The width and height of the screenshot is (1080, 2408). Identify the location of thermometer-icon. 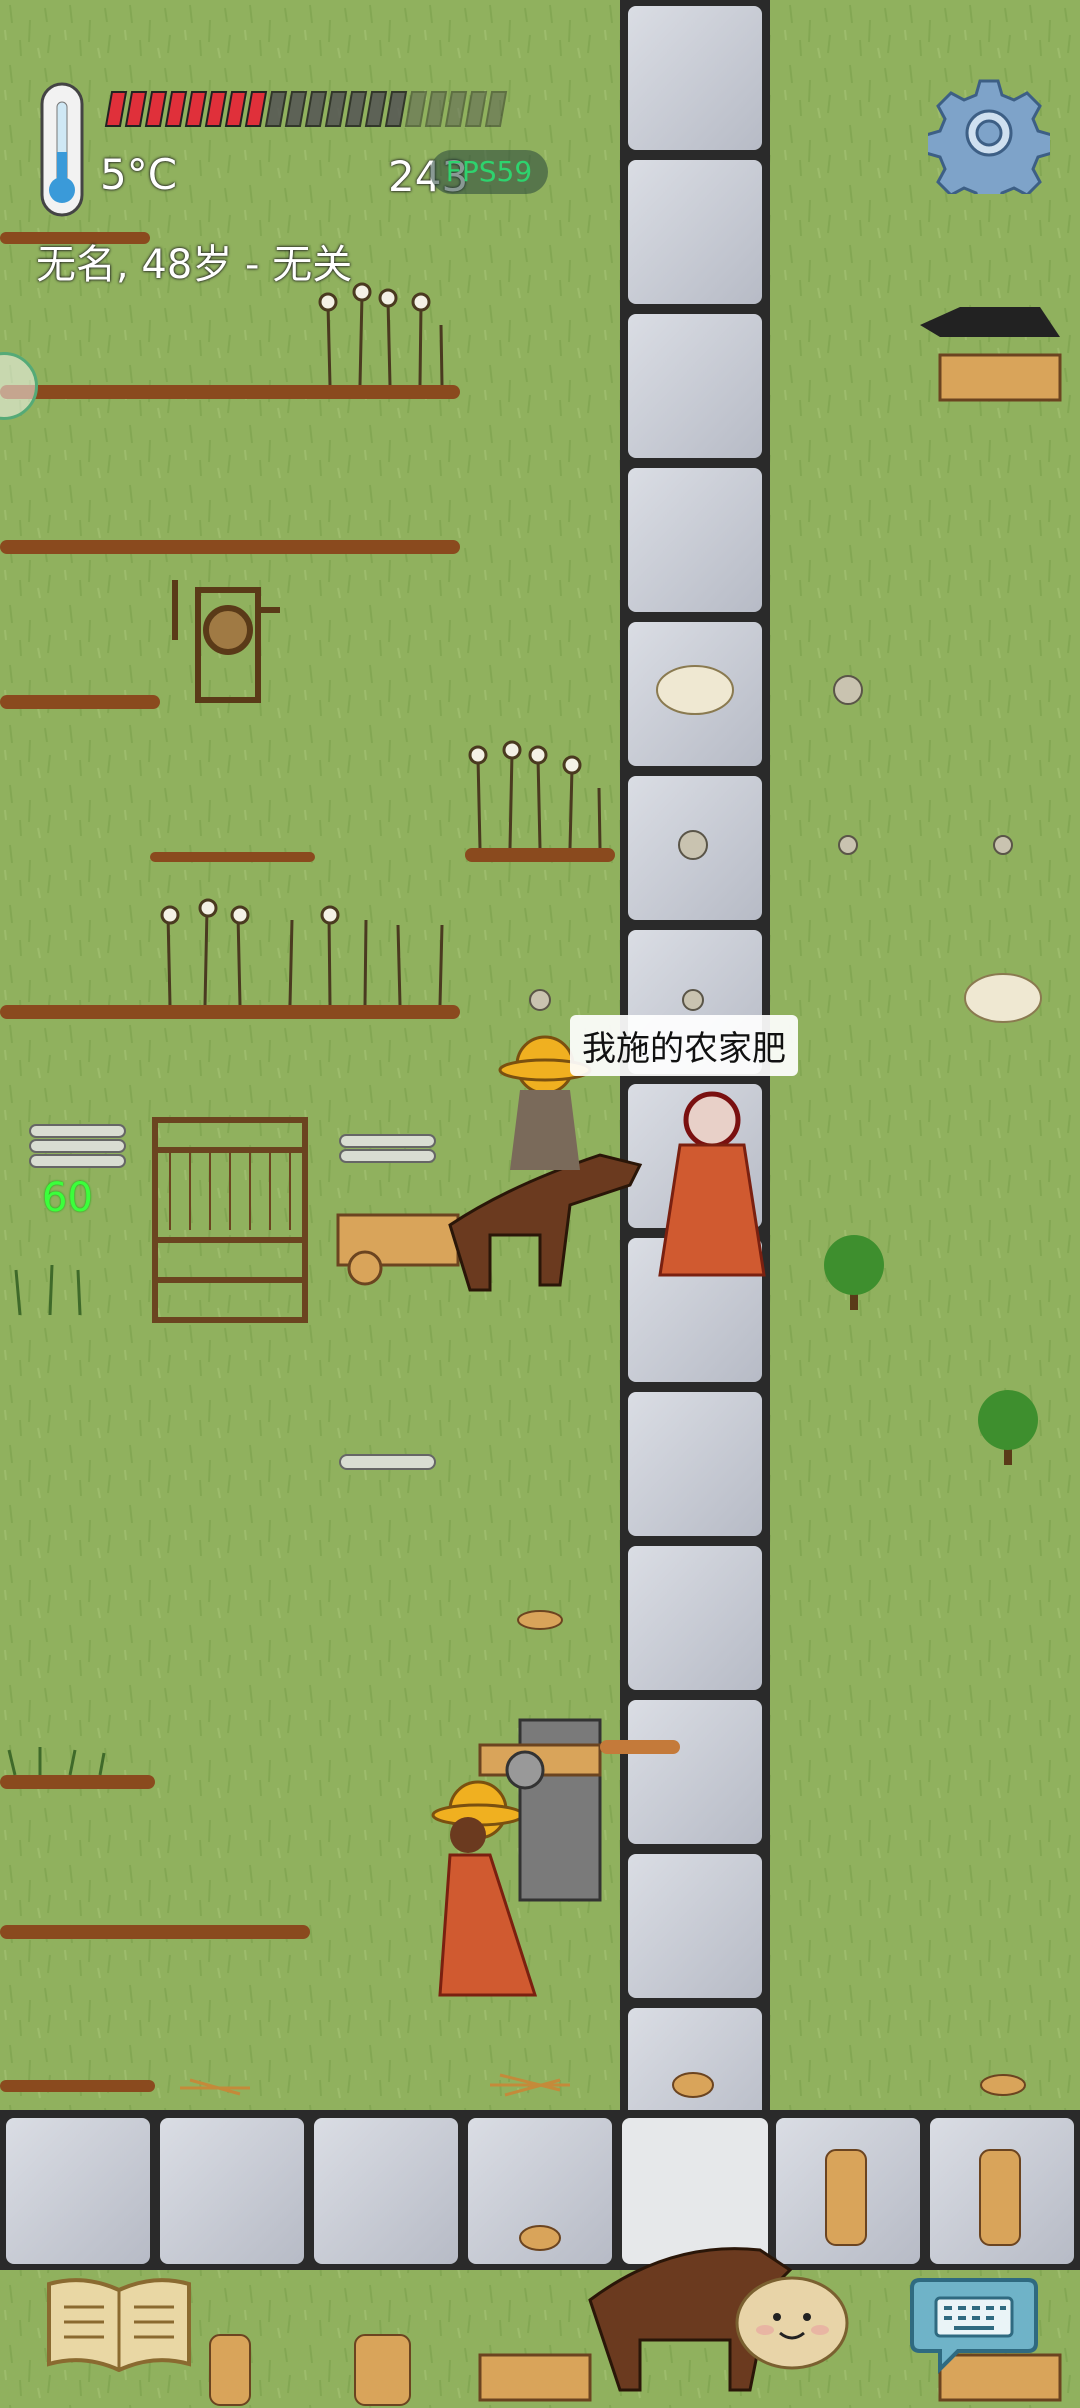
(62, 149).